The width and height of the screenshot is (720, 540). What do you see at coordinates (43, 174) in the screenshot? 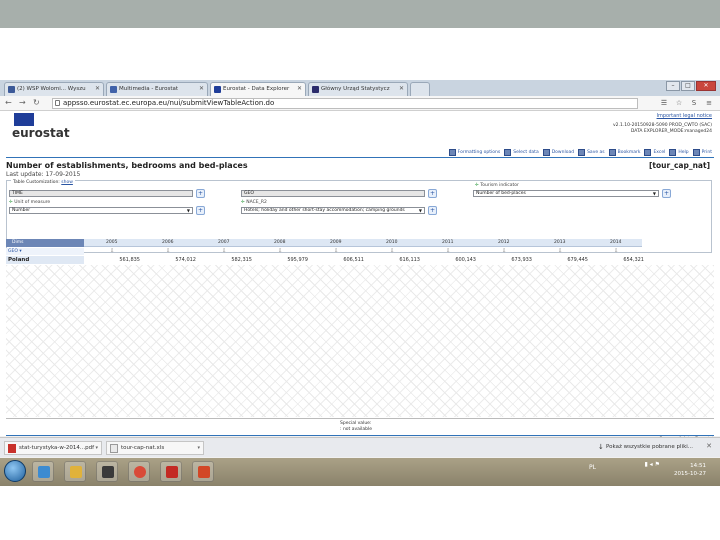
I see `last-update: Last update: 17-09-2015` at bounding box center [43, 174].